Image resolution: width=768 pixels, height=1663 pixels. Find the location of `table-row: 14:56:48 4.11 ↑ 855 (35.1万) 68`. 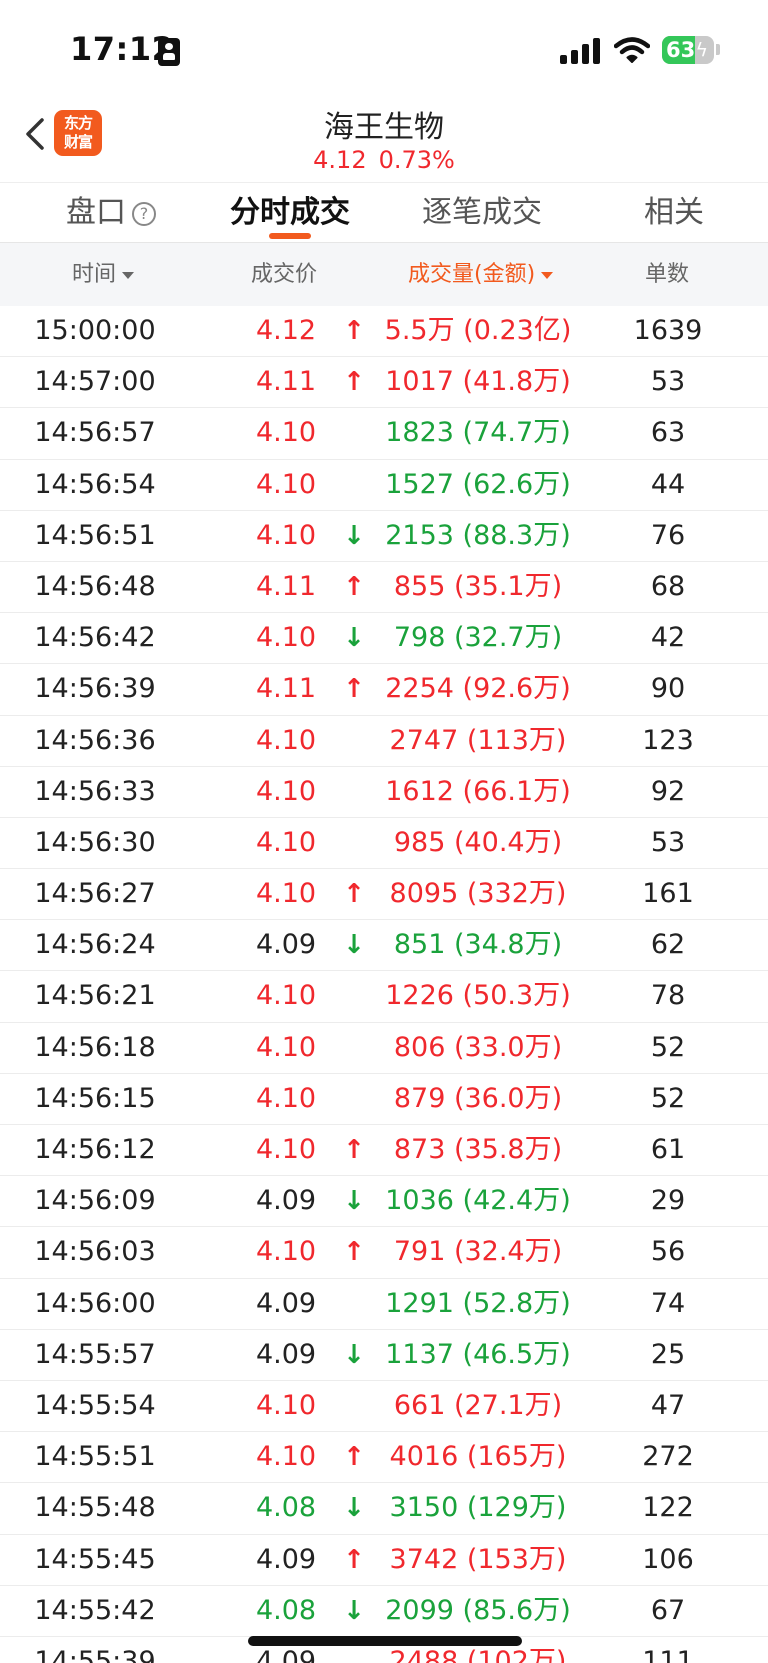

table-row: 14:56:48 4.11 ↑ 855 (35.1万) 68 is located at coordinates (384, 588).